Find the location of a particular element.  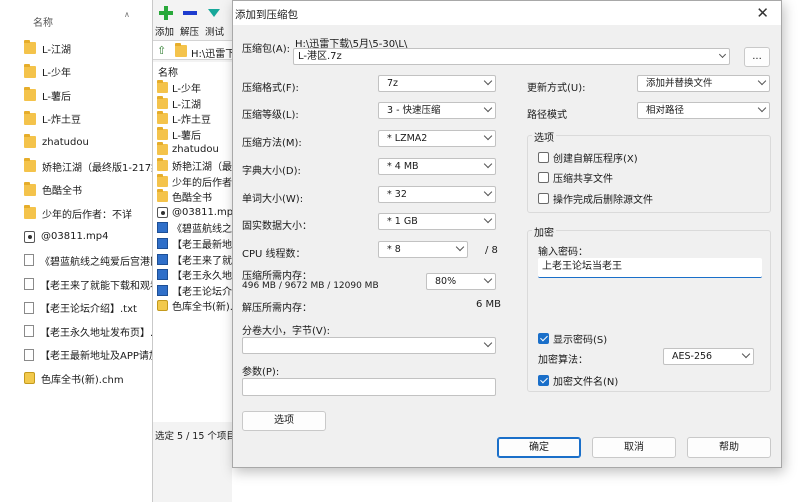

close-icon: ✕ is located at coordinates (762, 13).